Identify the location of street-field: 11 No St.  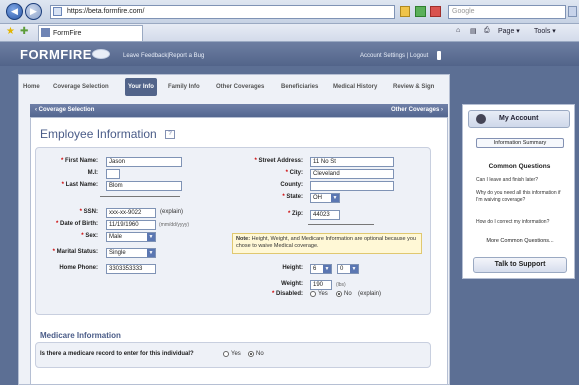
(352, 162).